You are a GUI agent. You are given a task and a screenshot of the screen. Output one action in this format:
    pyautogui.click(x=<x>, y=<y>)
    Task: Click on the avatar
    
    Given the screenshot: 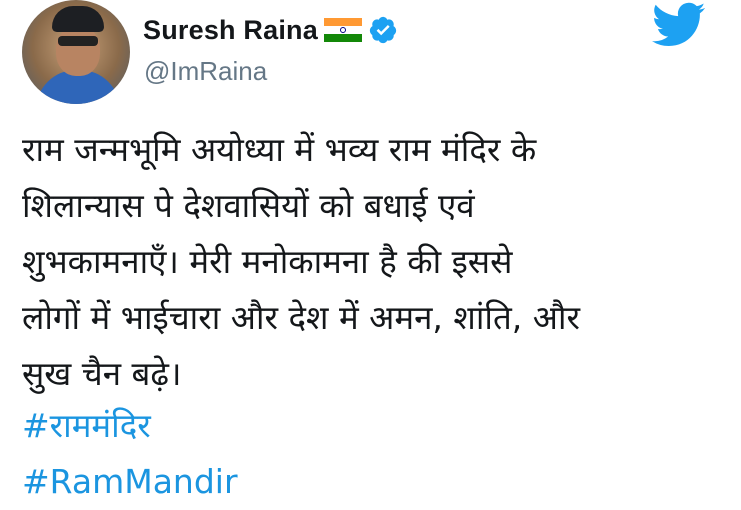 What is the action you would take?
    pyautogui.click(x=76, y=52)
    